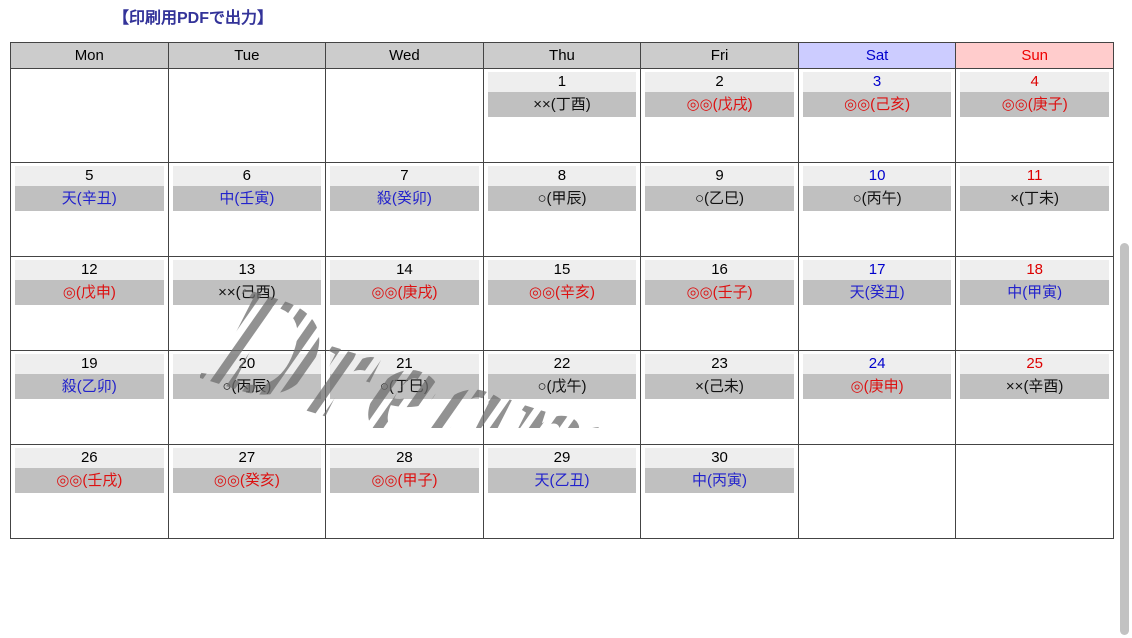 The width and height of the screenshot is (1132, 638). I want to click on print-pdf-link: 【印刷用PDFで出力】, so click(193, 19).